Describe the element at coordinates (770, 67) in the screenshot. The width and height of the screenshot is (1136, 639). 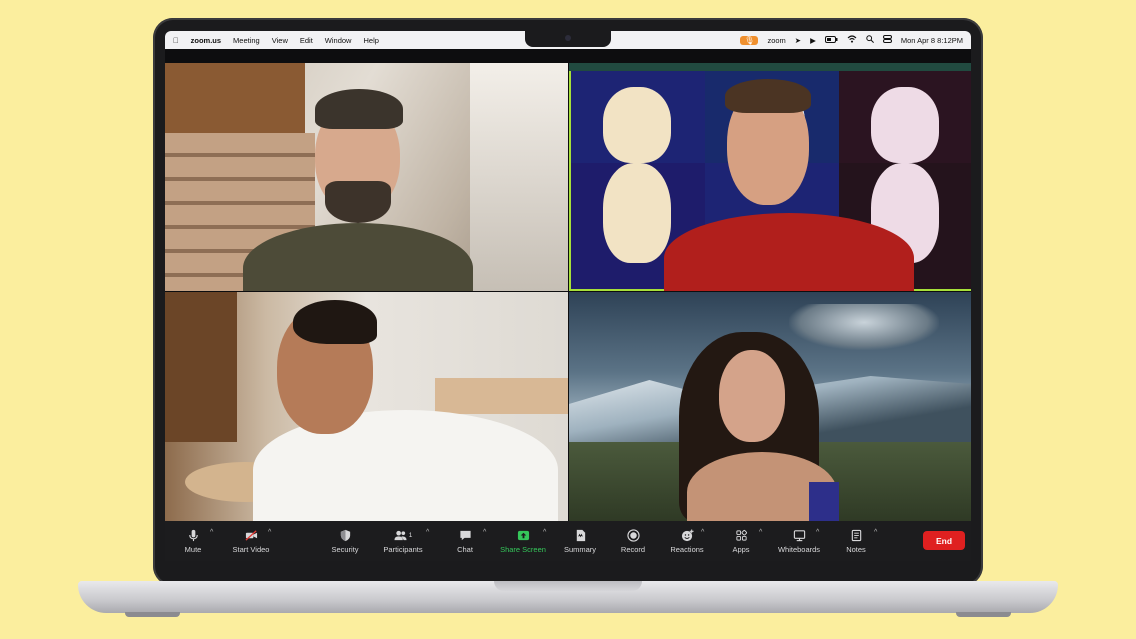
I see `pop-art-top-band` at that location.